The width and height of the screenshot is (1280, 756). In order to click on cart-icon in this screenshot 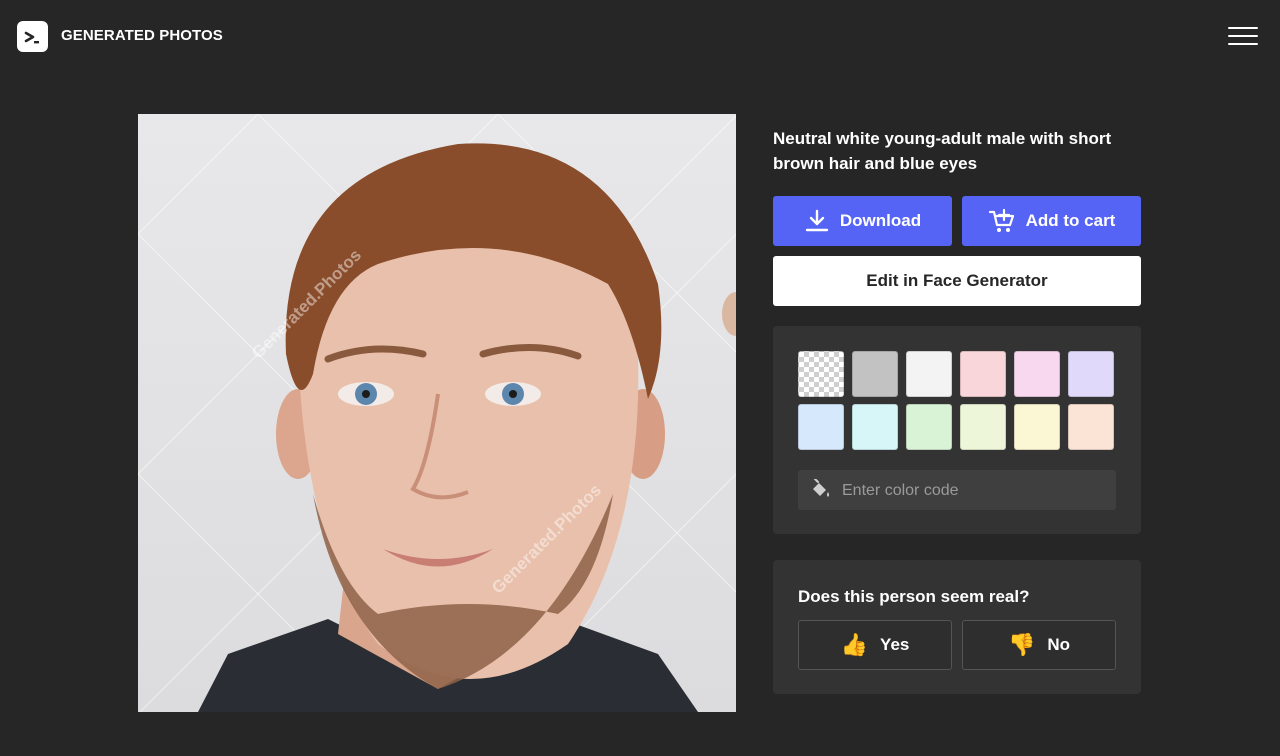, I will do `click(1001, 220)`.